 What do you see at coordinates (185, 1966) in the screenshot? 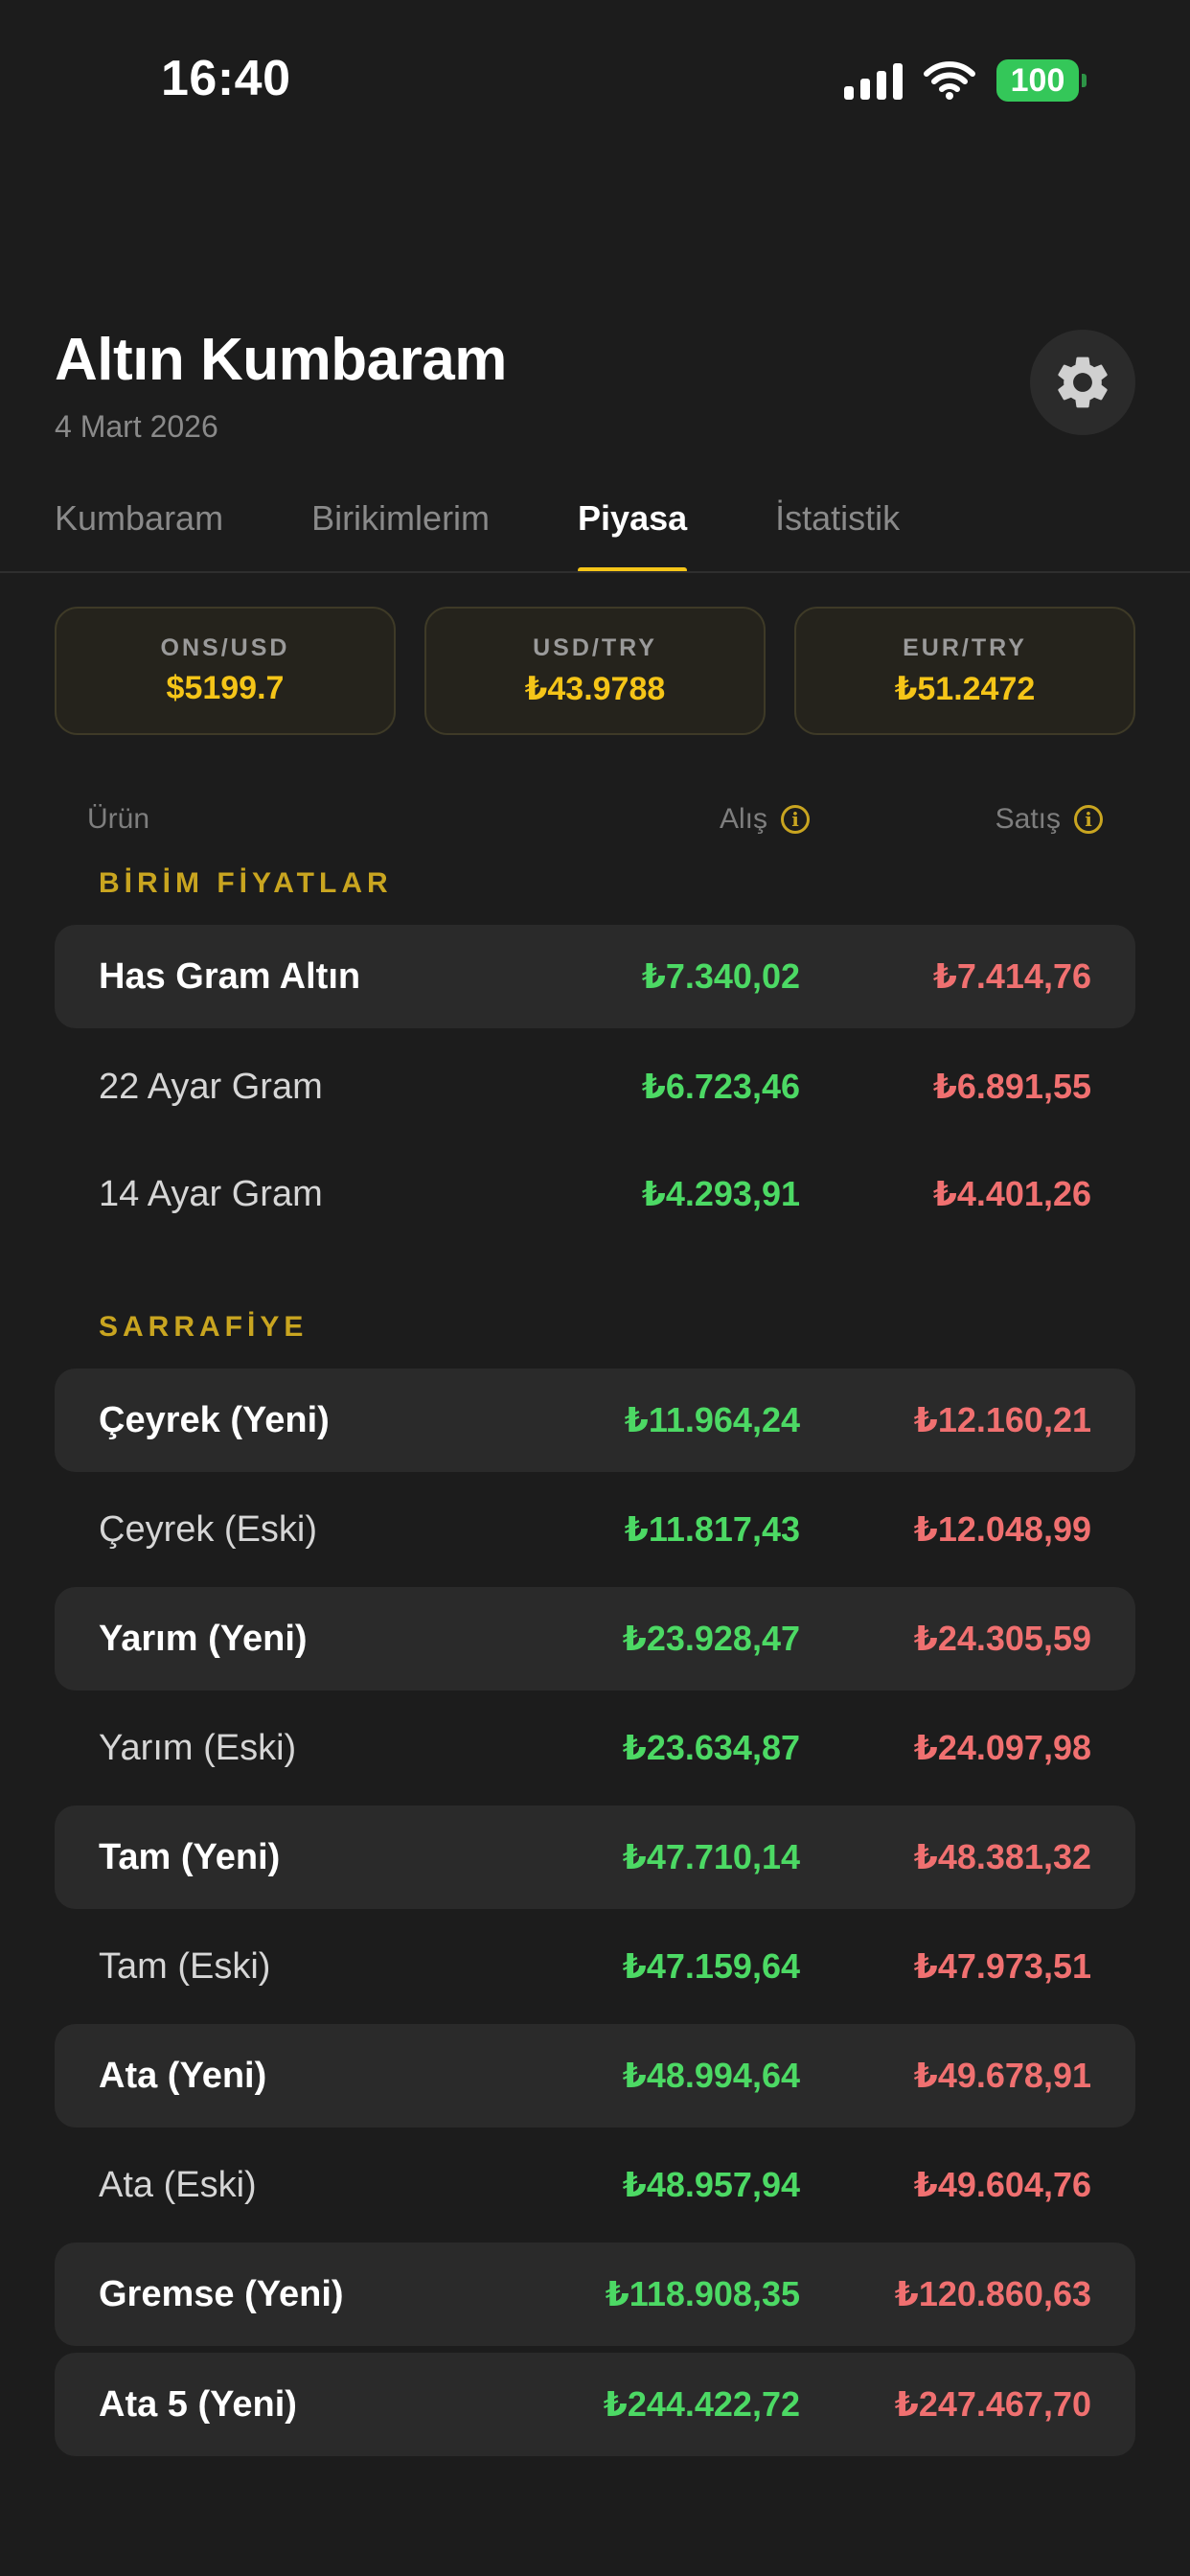
I see `product-name: Tam (Eski)` at bounding box center [185, 1966].